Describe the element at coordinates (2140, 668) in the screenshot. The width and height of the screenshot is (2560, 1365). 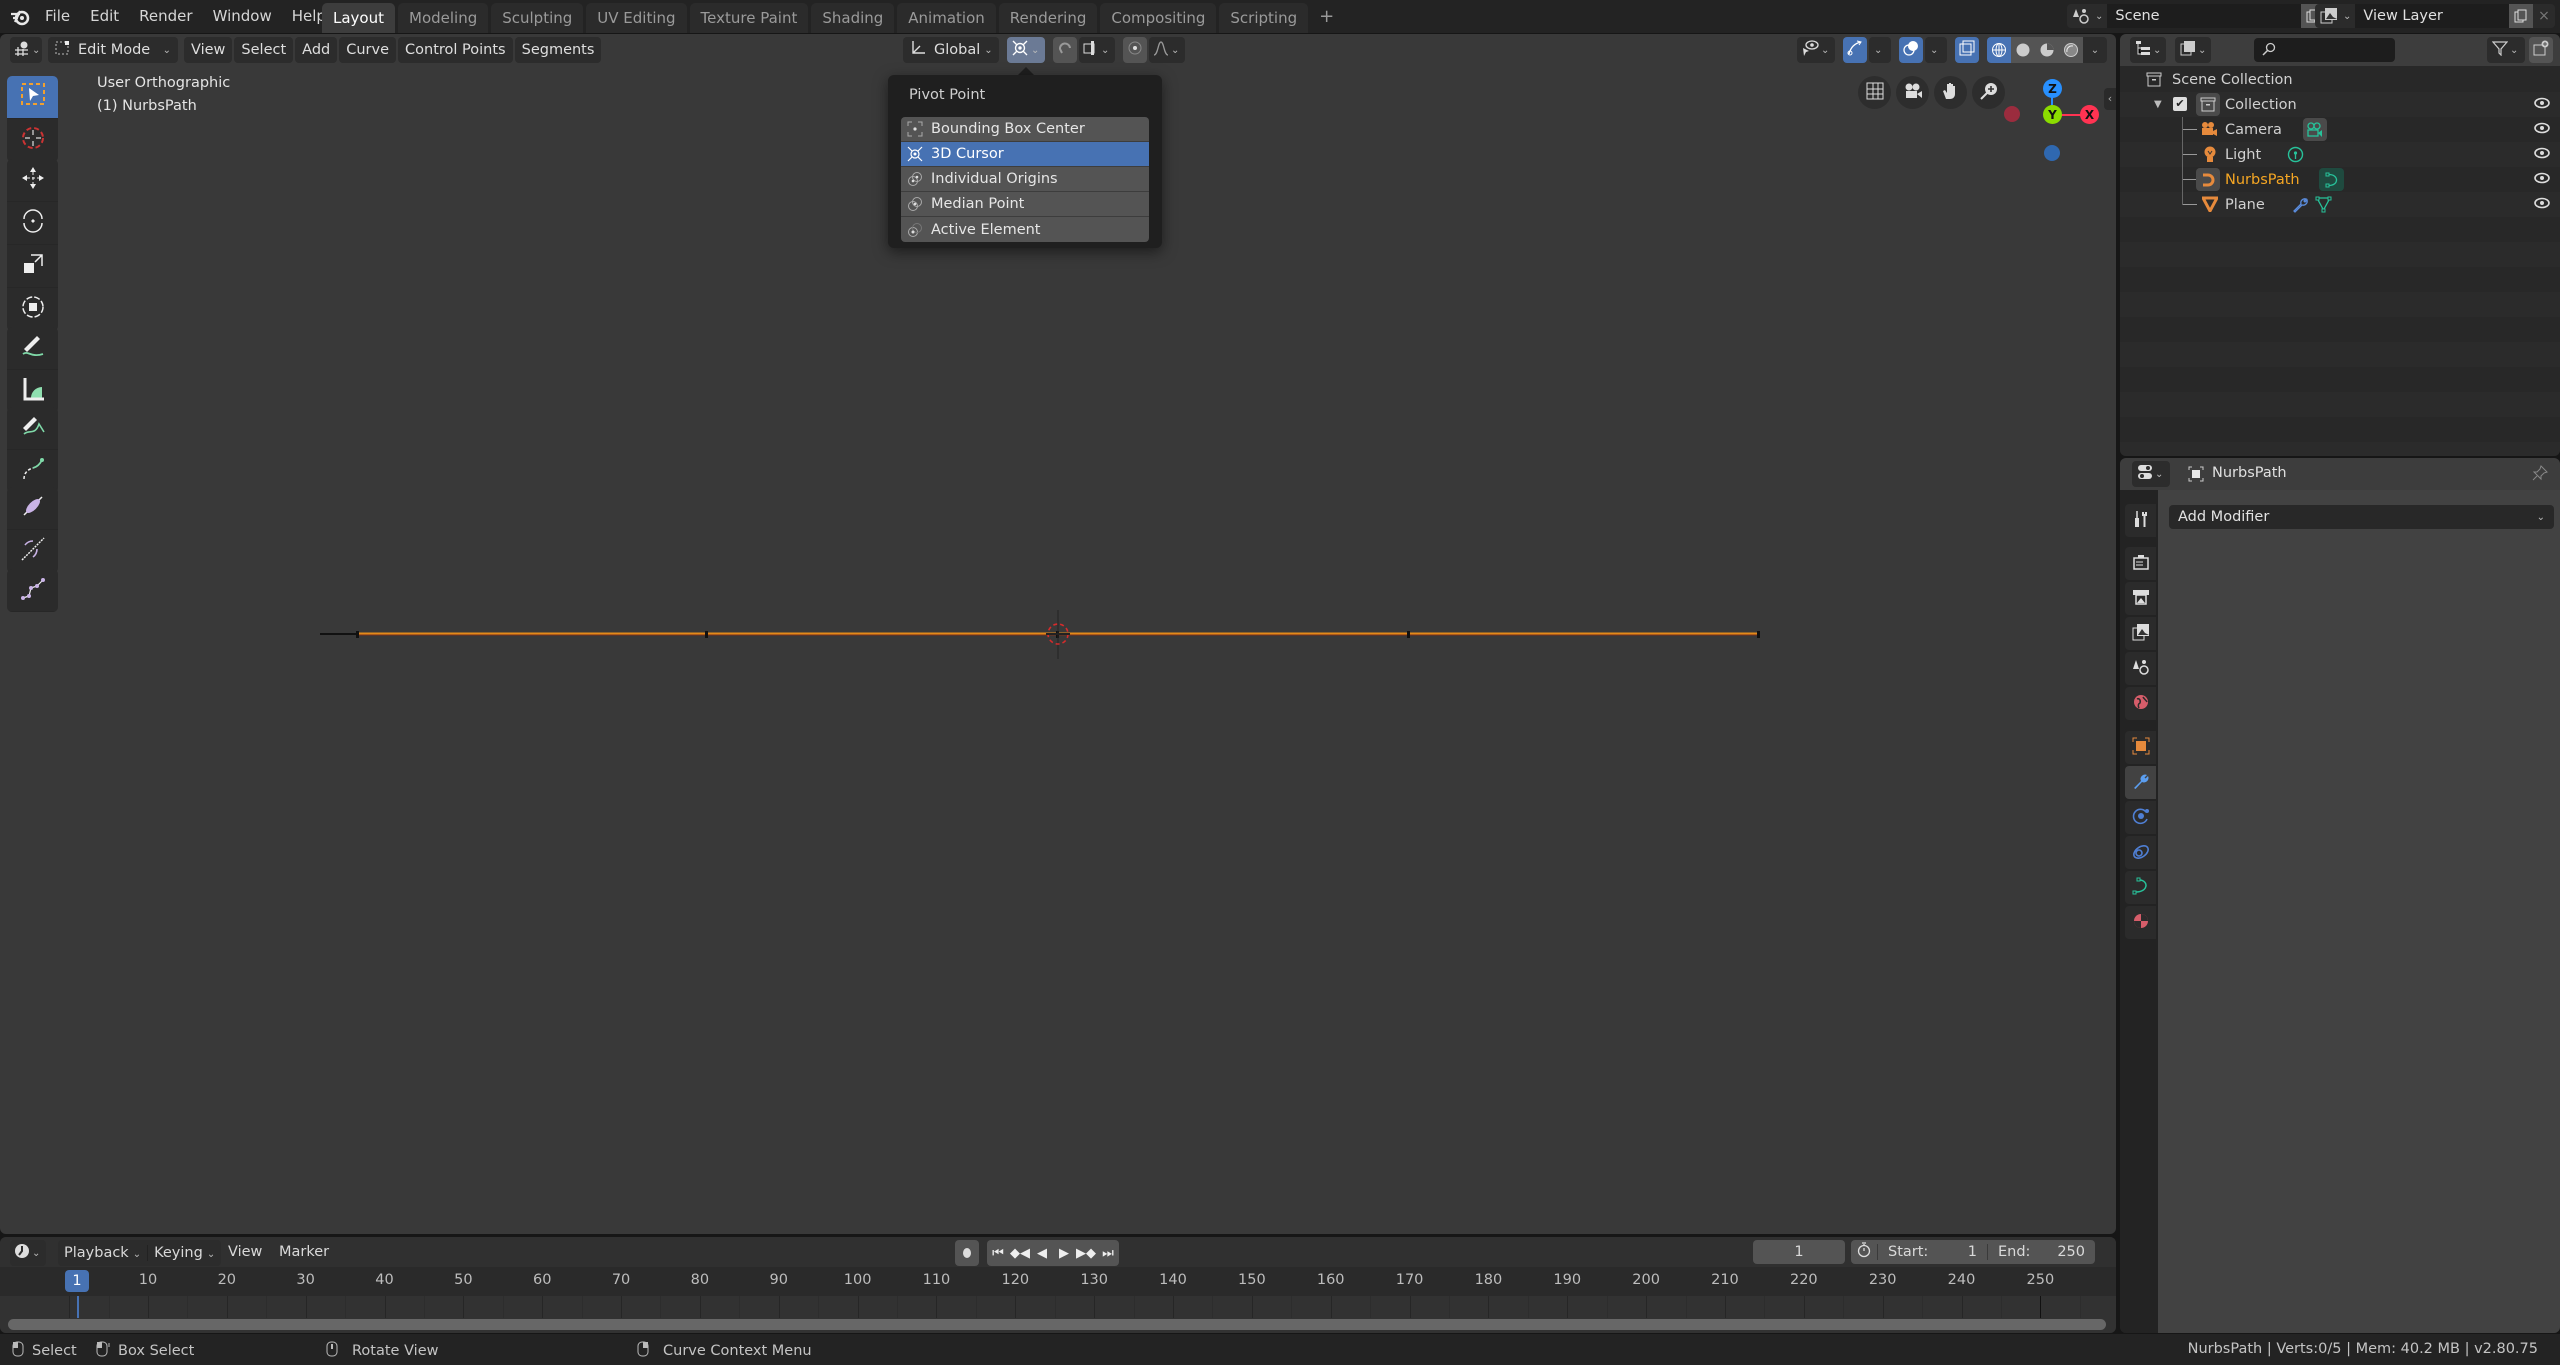
I see `tab-scene-properties` at that location.